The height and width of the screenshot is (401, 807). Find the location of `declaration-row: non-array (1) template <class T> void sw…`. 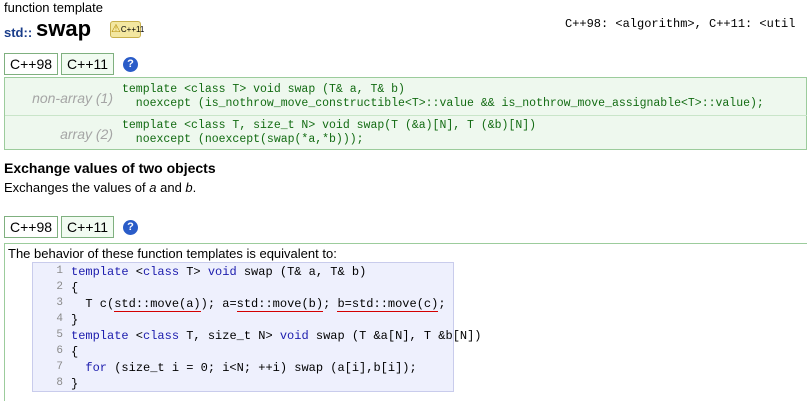

declaration-row: non-array (1) template <class T> void sw… is located at coordinates (406, 97).